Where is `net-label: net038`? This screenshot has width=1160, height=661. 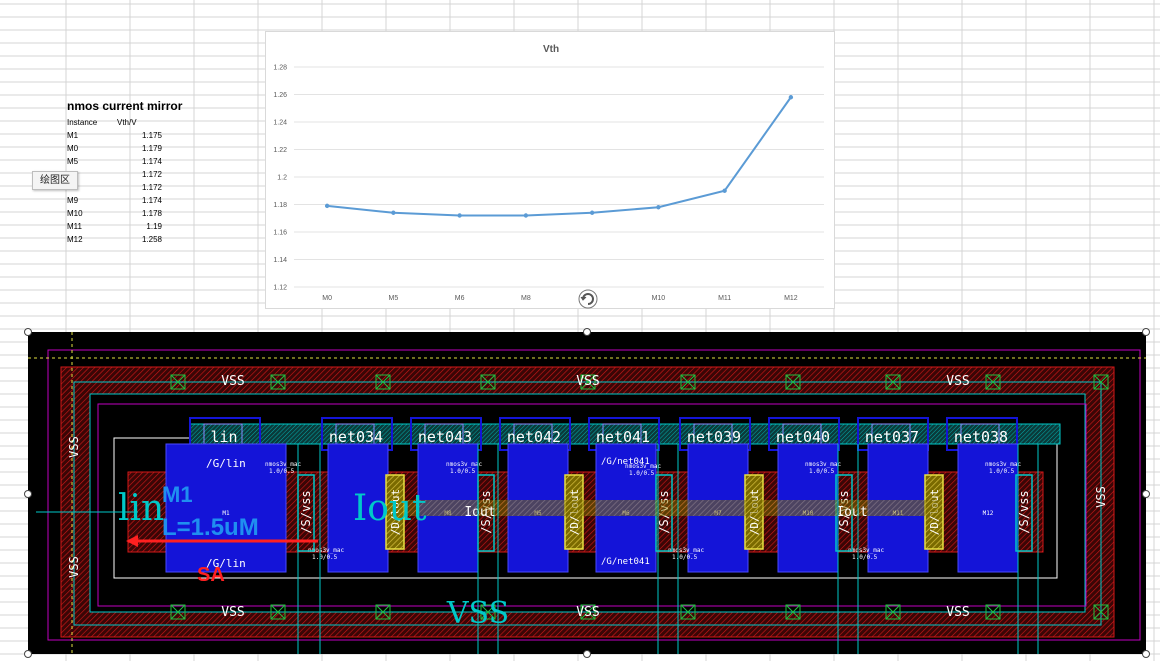
net-label: net038 is located at coordinates (981, 437).